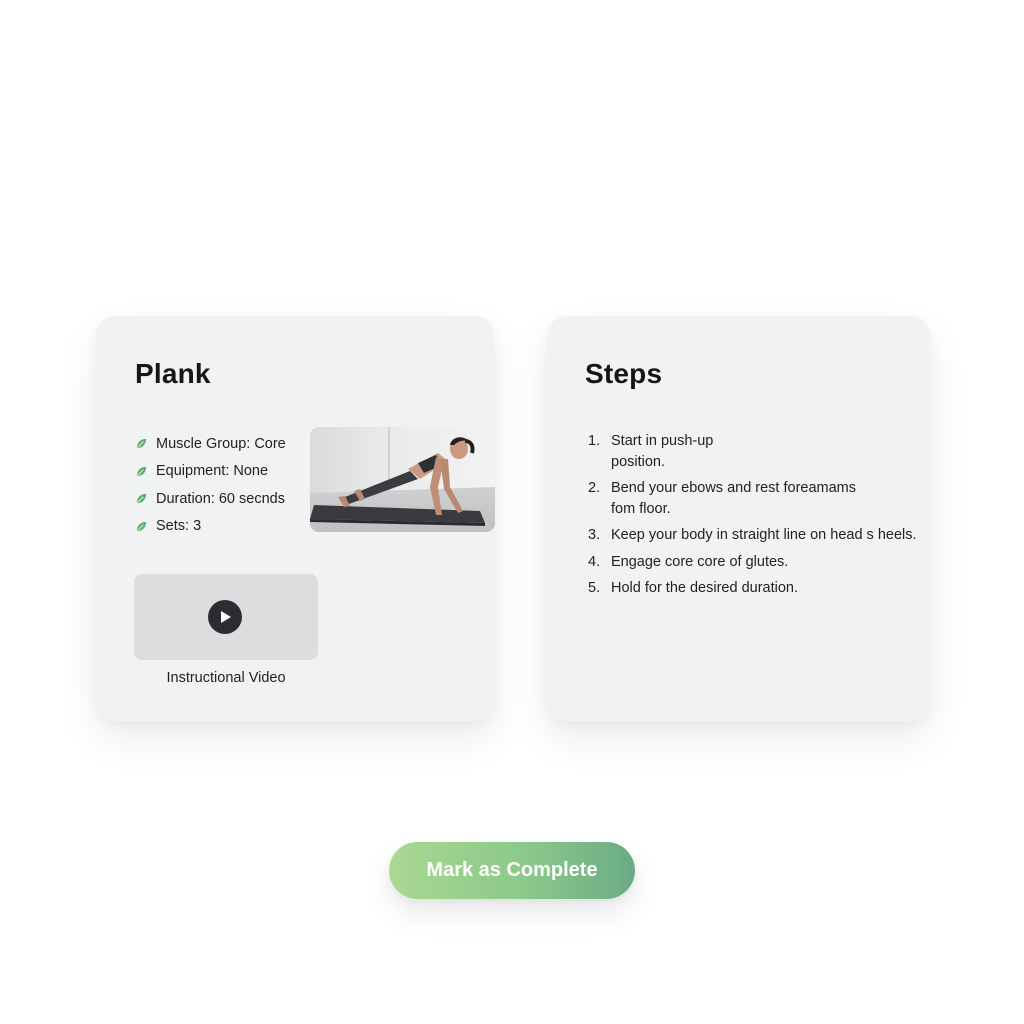 This screenshot has width=1024, height=1024. Describe the element at coordinates (226, 678) in the screenshot. I see `video-label: Instructional Video` at that location.